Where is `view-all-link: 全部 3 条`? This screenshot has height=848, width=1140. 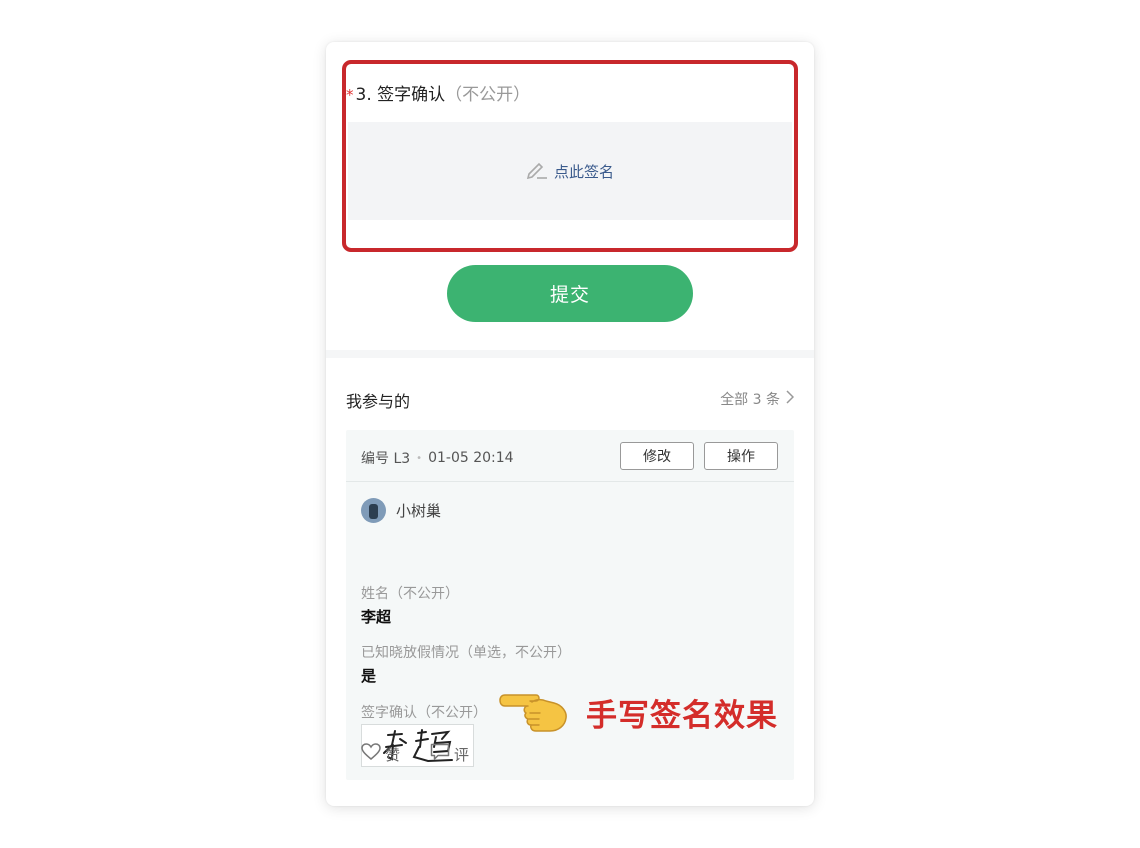
view-all-link: 全部 3 条 is located at coordinates (757, 399).